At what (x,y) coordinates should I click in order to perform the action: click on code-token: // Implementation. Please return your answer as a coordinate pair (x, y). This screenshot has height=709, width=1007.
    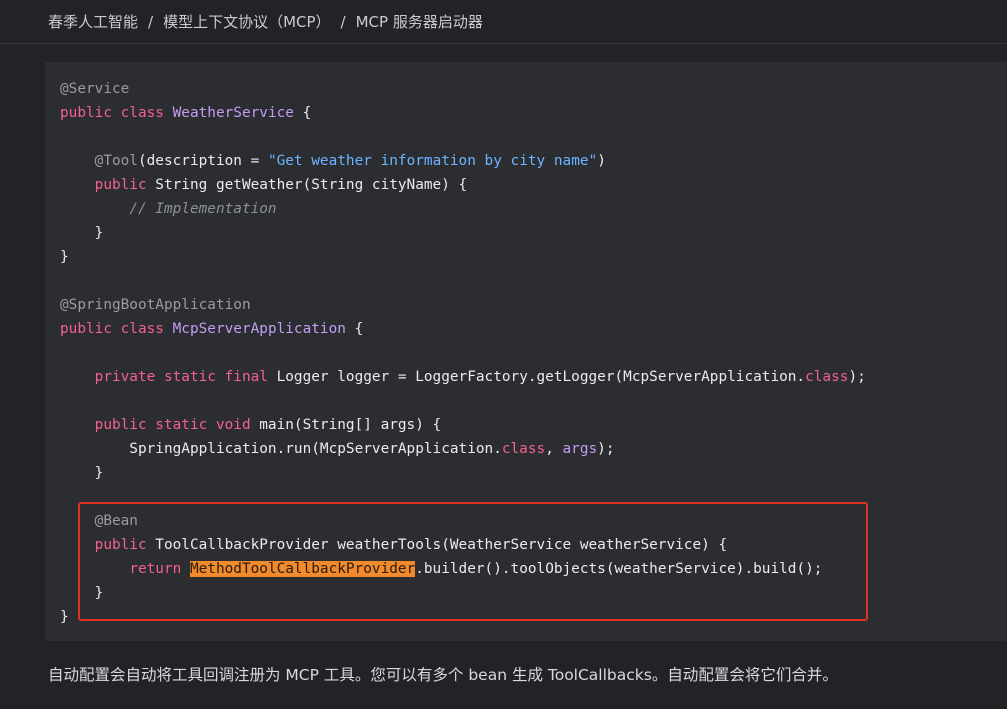
    Looking at the image, I should click on (203, 209).